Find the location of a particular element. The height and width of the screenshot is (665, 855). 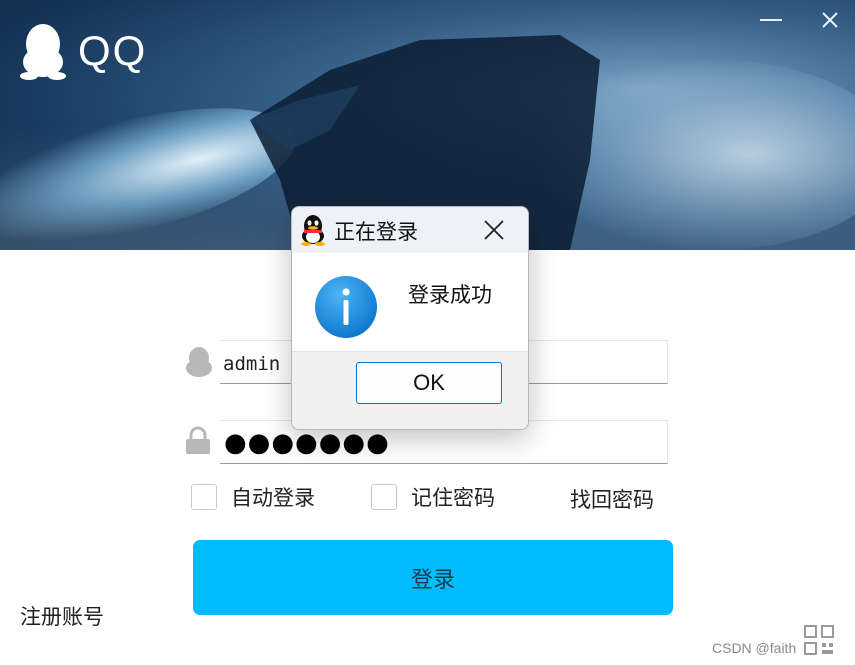

remember-password-option: 记住密码 is located at coordinates (433, 497).